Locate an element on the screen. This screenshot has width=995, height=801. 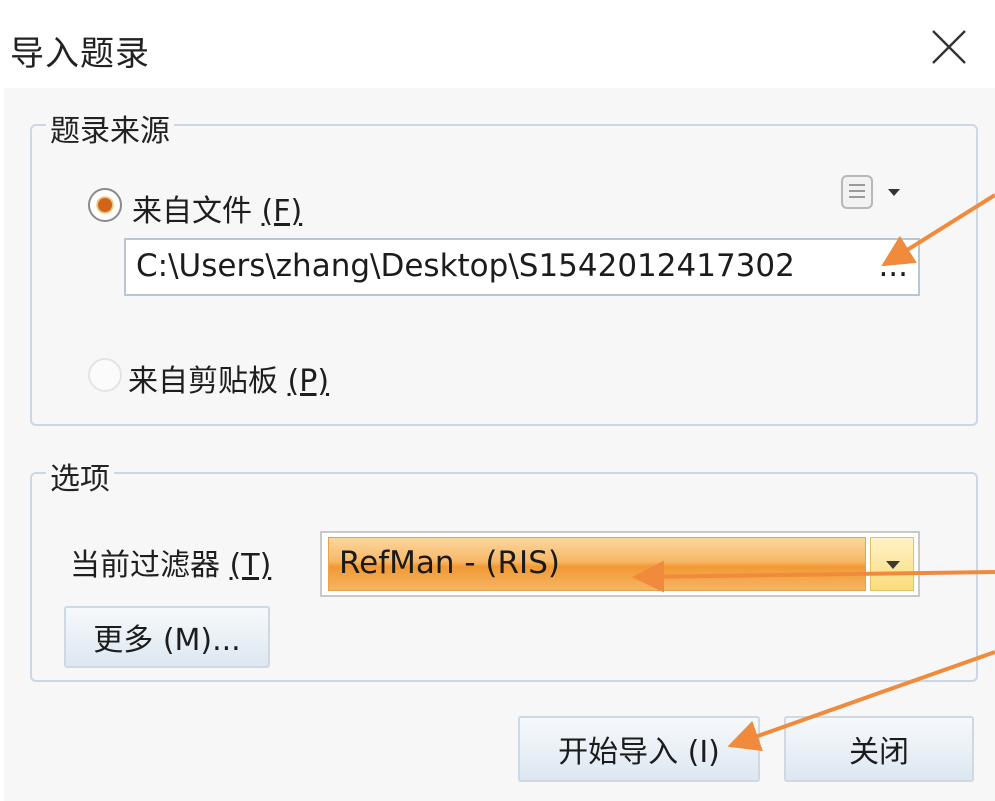
from-file-accelerator: (F) is located at coordinates (282, 211).